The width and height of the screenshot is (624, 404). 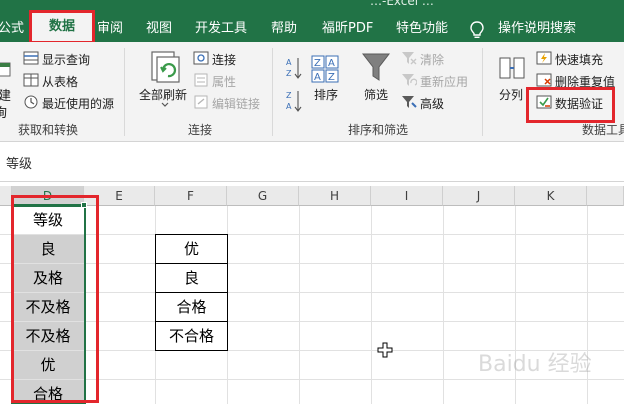 What do you see at coordinates (224, 81) in the screenshot?
I see `properties-button: 属性` at bounding box center [224, 81].